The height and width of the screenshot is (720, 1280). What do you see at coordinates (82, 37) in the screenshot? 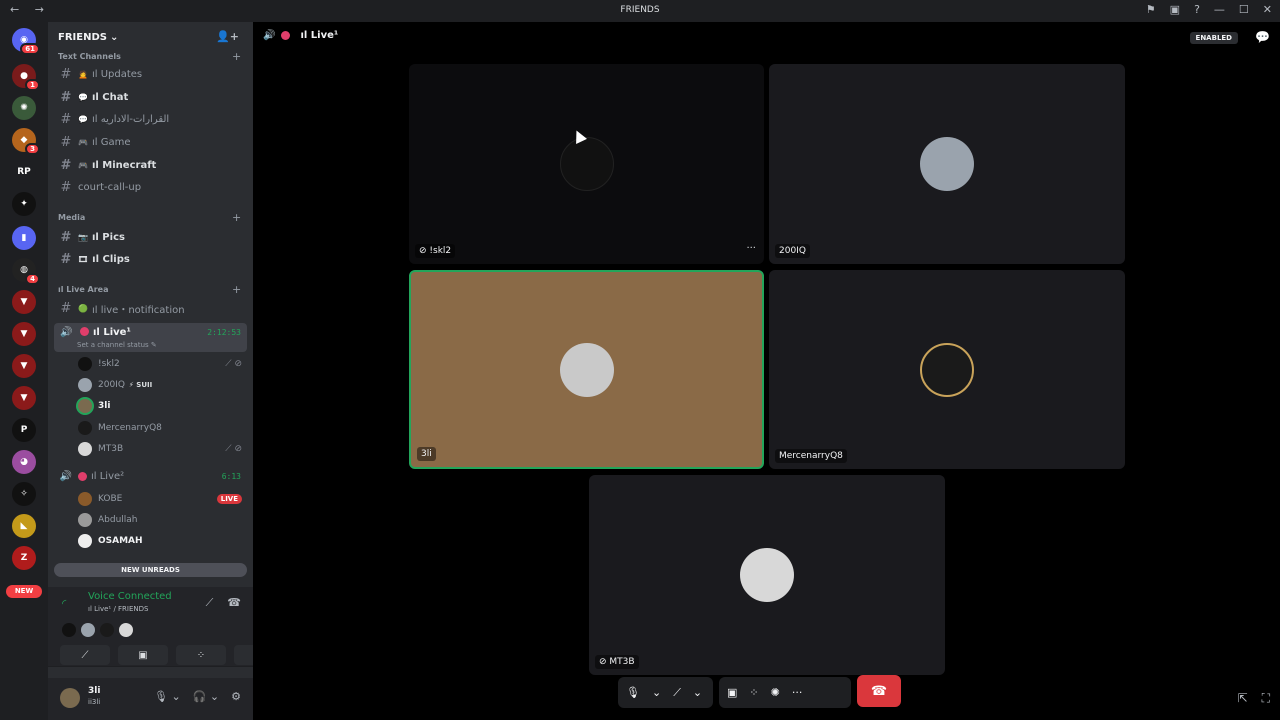
I see `guild-name: FRIENDS` at bounding box center [82, 37].